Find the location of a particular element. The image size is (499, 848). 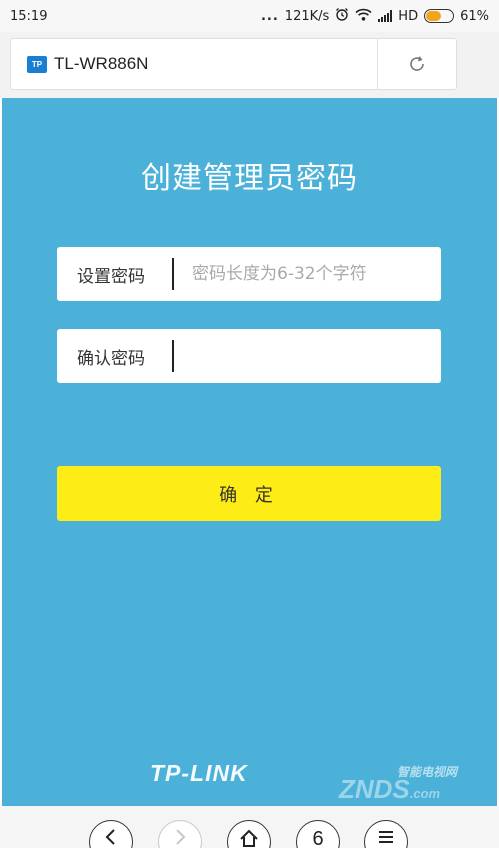

home-icon is located at coordinates (249, 838).